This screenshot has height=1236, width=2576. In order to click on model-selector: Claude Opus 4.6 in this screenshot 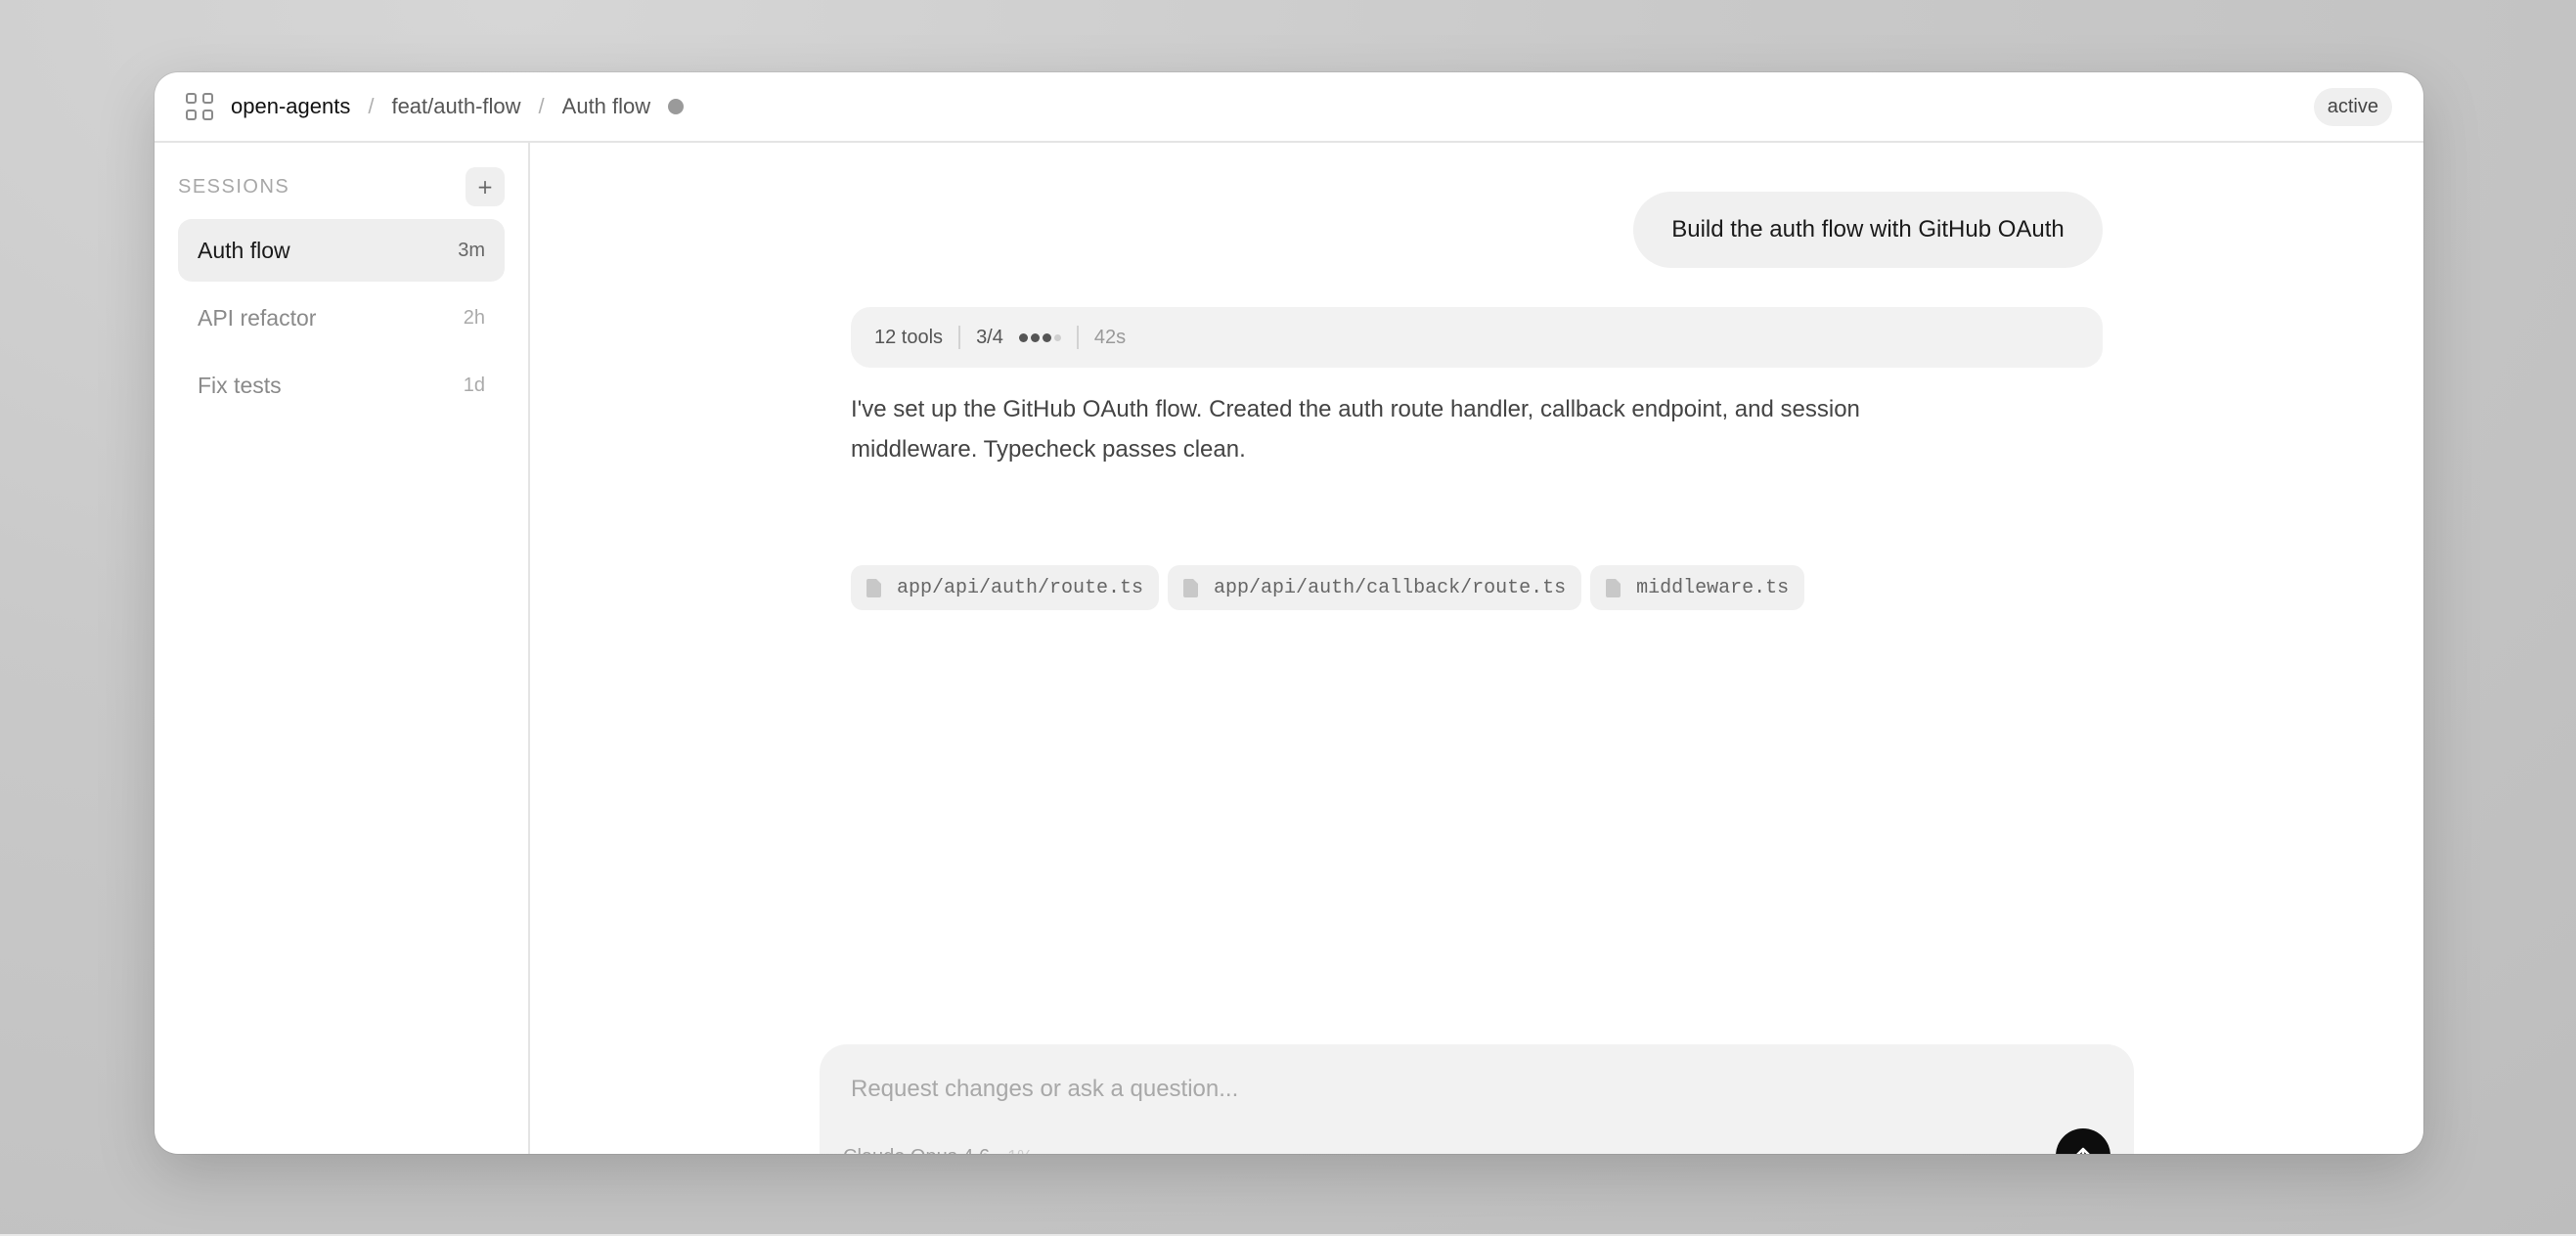, I will do `click(916, 1150)`.